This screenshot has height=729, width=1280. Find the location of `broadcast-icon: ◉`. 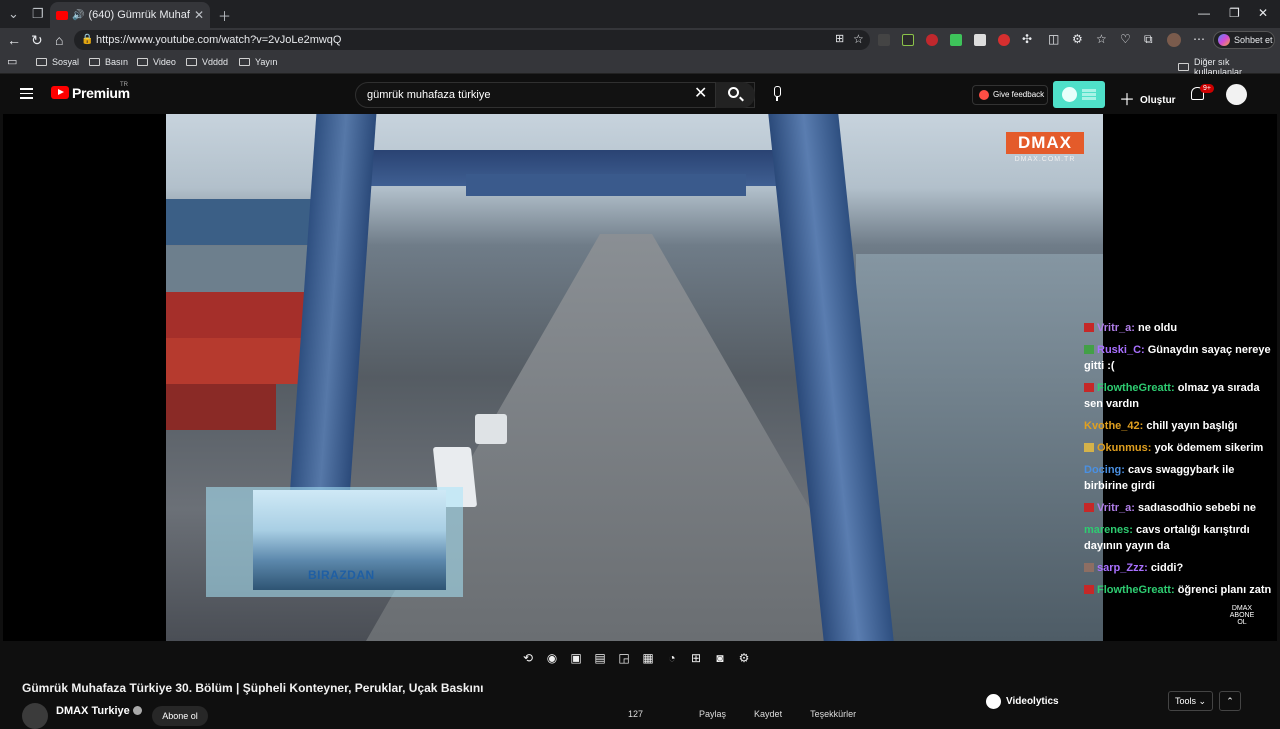

broadcast-icon: ◉ is located at coordinates (552, 658).